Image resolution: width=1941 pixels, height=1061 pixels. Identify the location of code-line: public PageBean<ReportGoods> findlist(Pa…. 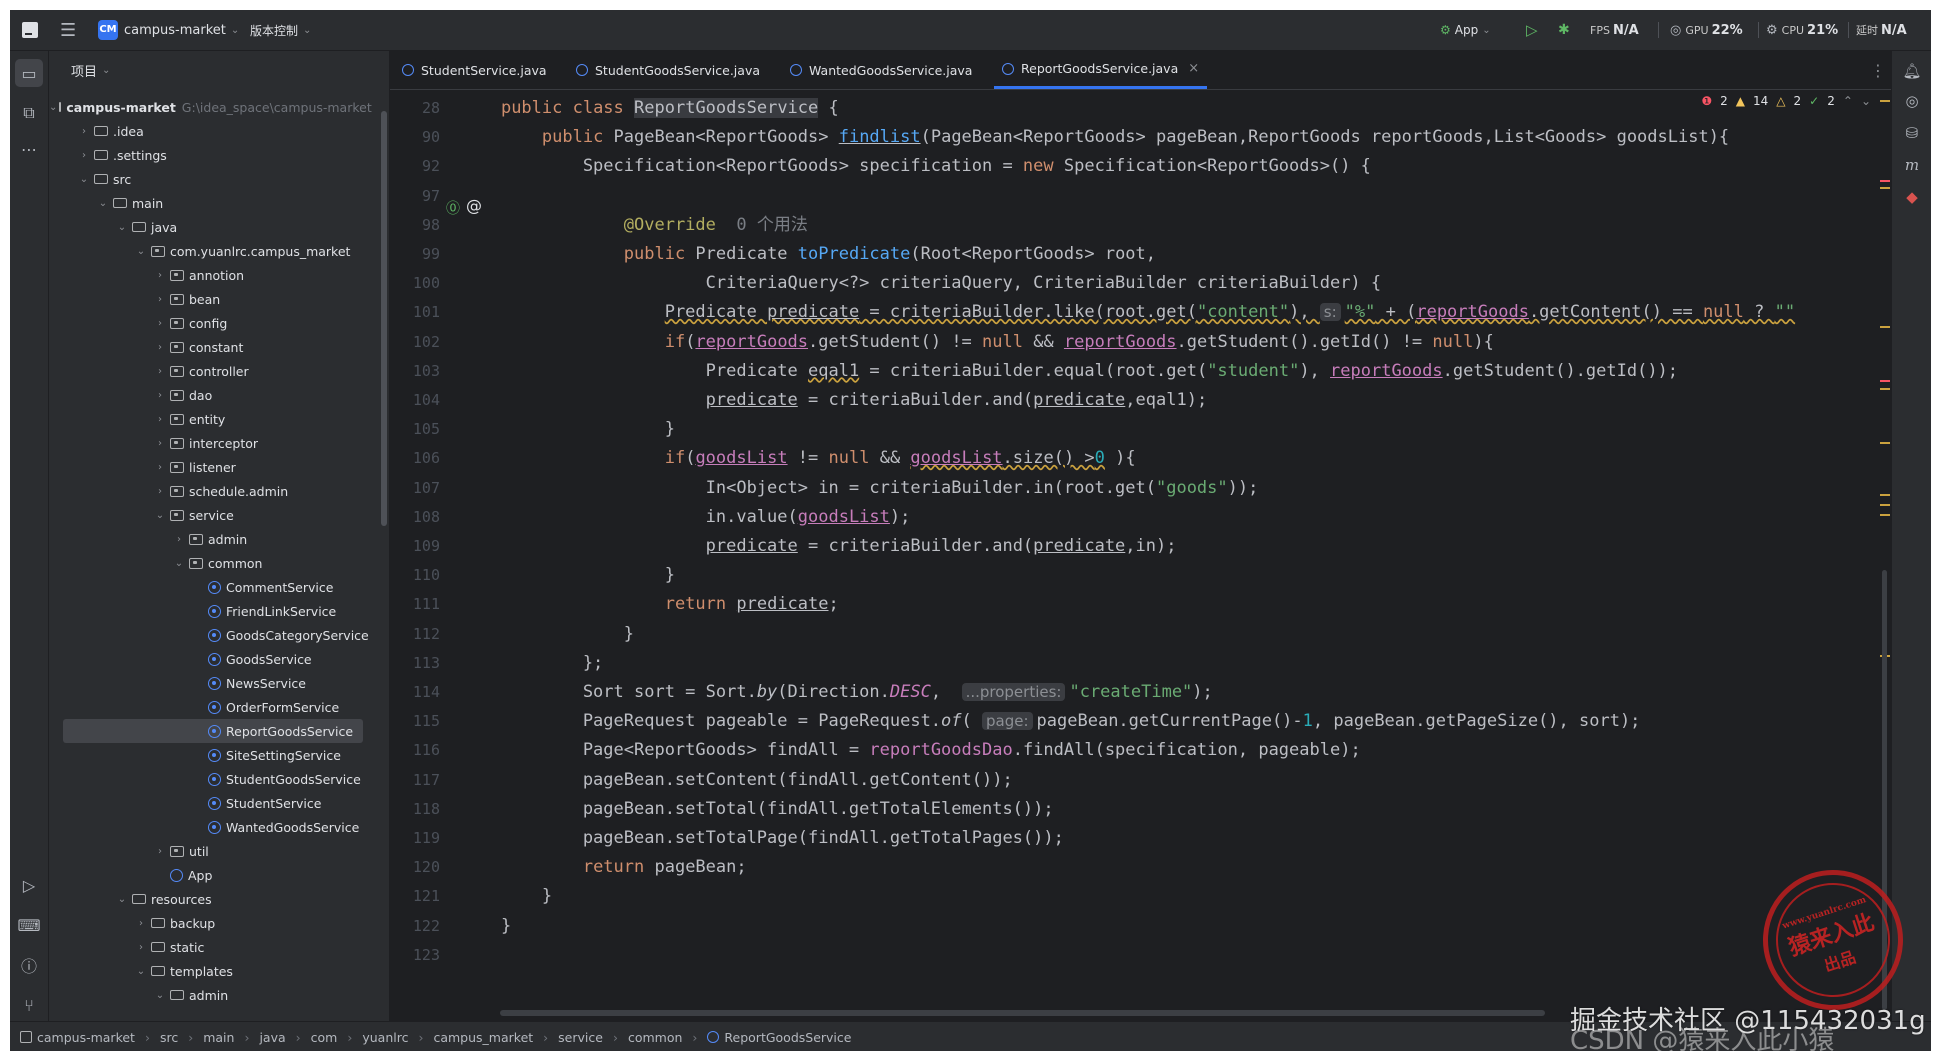
(1094, 137).